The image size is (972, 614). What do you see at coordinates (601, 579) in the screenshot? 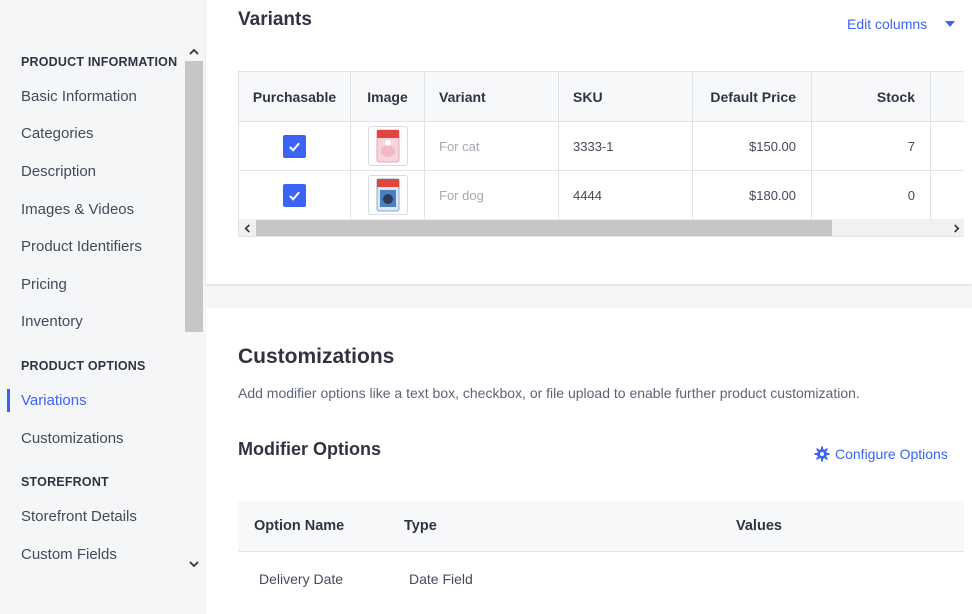
I see `table-row: Delivery Date Date Field` at bounding box center [601, 579].